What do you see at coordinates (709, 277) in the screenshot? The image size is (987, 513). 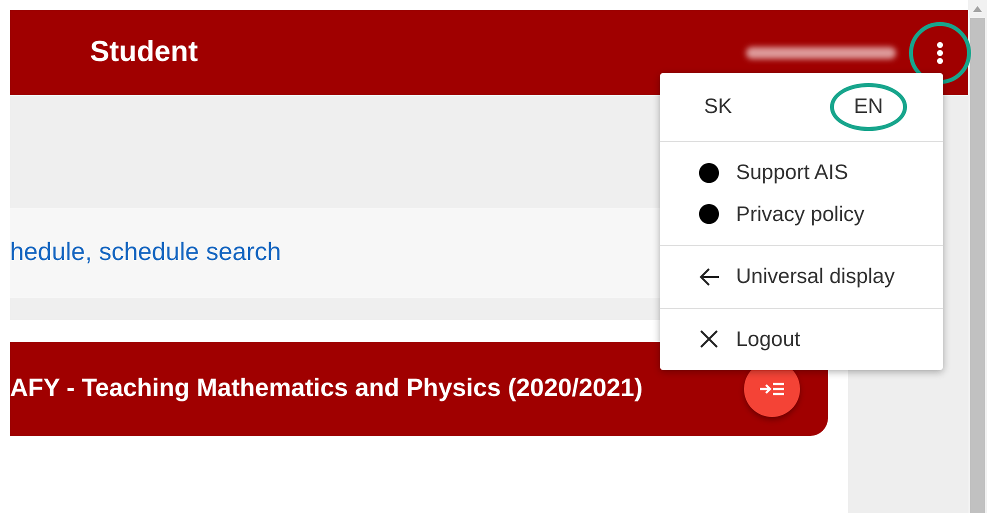 I see `back-arrow-icon` at bounding box center [709, 277].